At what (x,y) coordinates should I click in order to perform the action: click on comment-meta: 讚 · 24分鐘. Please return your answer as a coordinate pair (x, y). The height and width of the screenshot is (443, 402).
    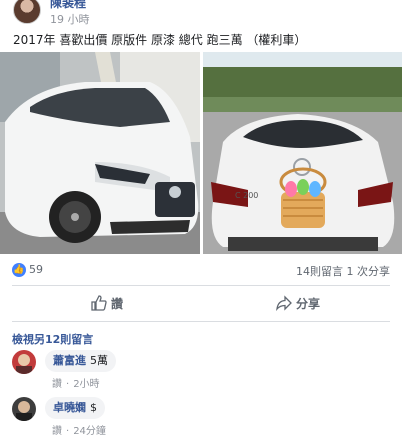
    Looking at the image, I should click on (79, 431).